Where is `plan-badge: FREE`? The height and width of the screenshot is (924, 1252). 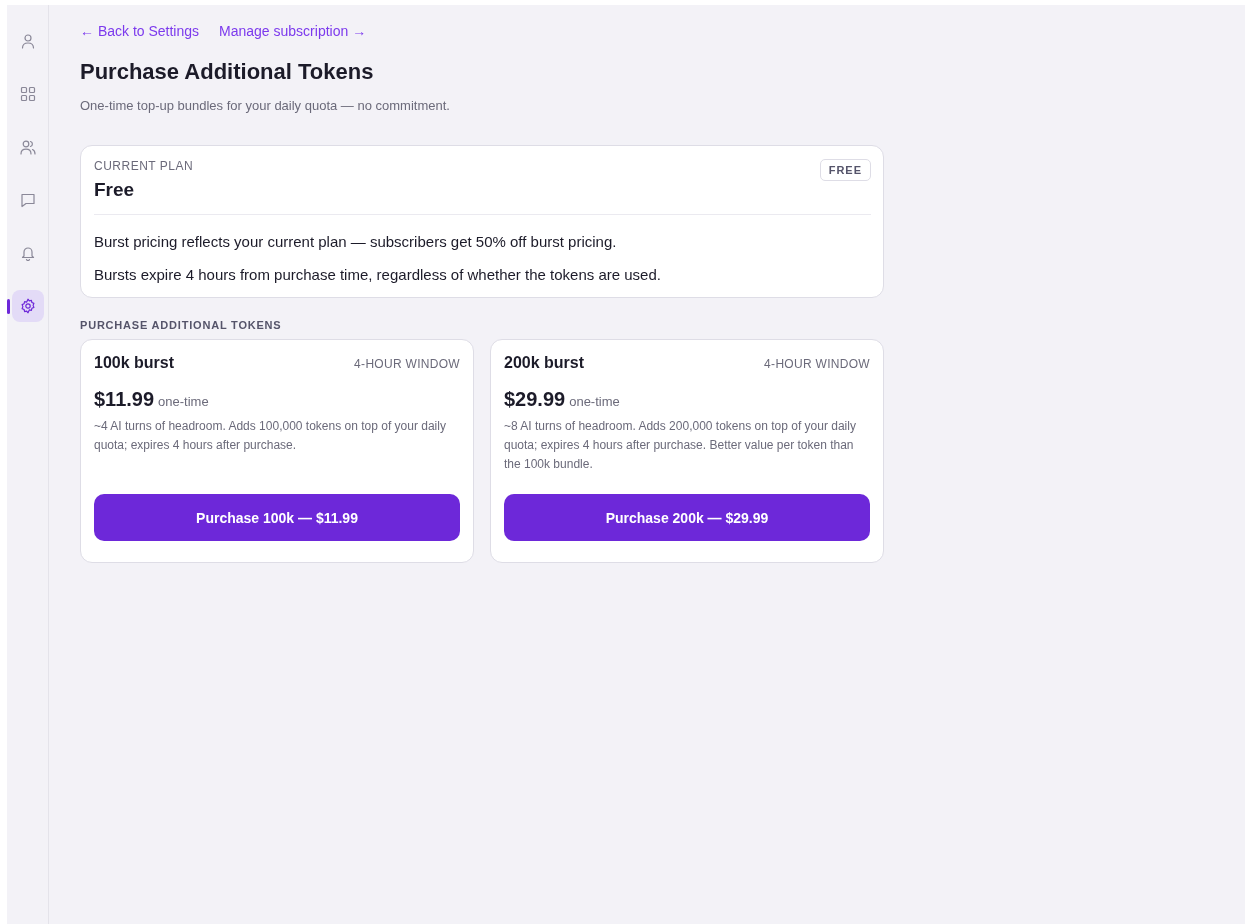
plan-badge: FREE is located at coordinates (845, 170).